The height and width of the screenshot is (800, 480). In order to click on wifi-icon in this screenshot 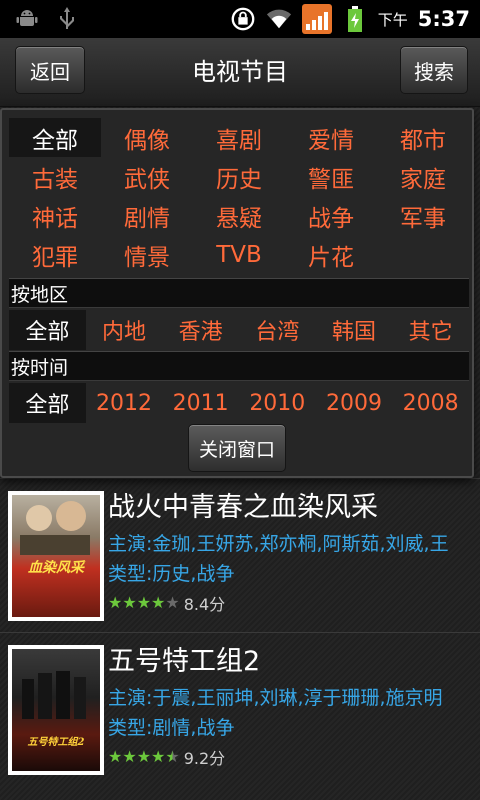, I will do `click(279, 19)`.